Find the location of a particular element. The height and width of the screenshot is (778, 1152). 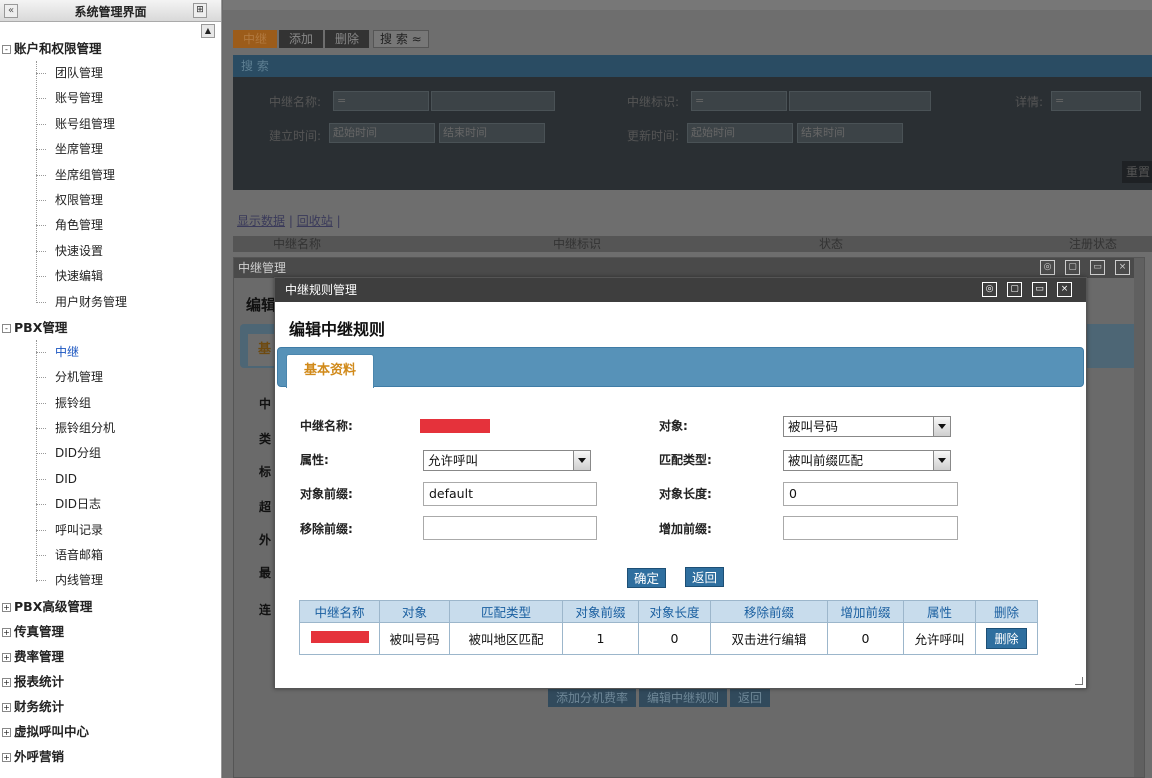

sidebar-group-rates: + 费率管理 is located at coordinates (100, 656).